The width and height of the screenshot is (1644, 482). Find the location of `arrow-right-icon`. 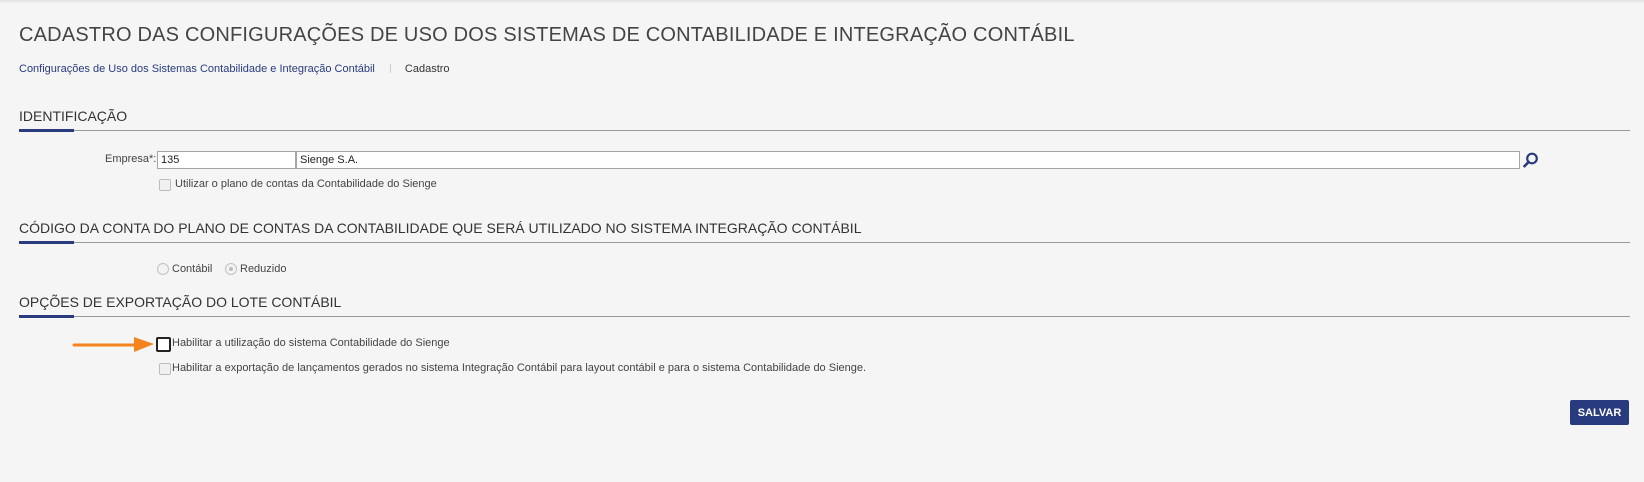

arrow-right-icon is located at coordinates (113, 344).